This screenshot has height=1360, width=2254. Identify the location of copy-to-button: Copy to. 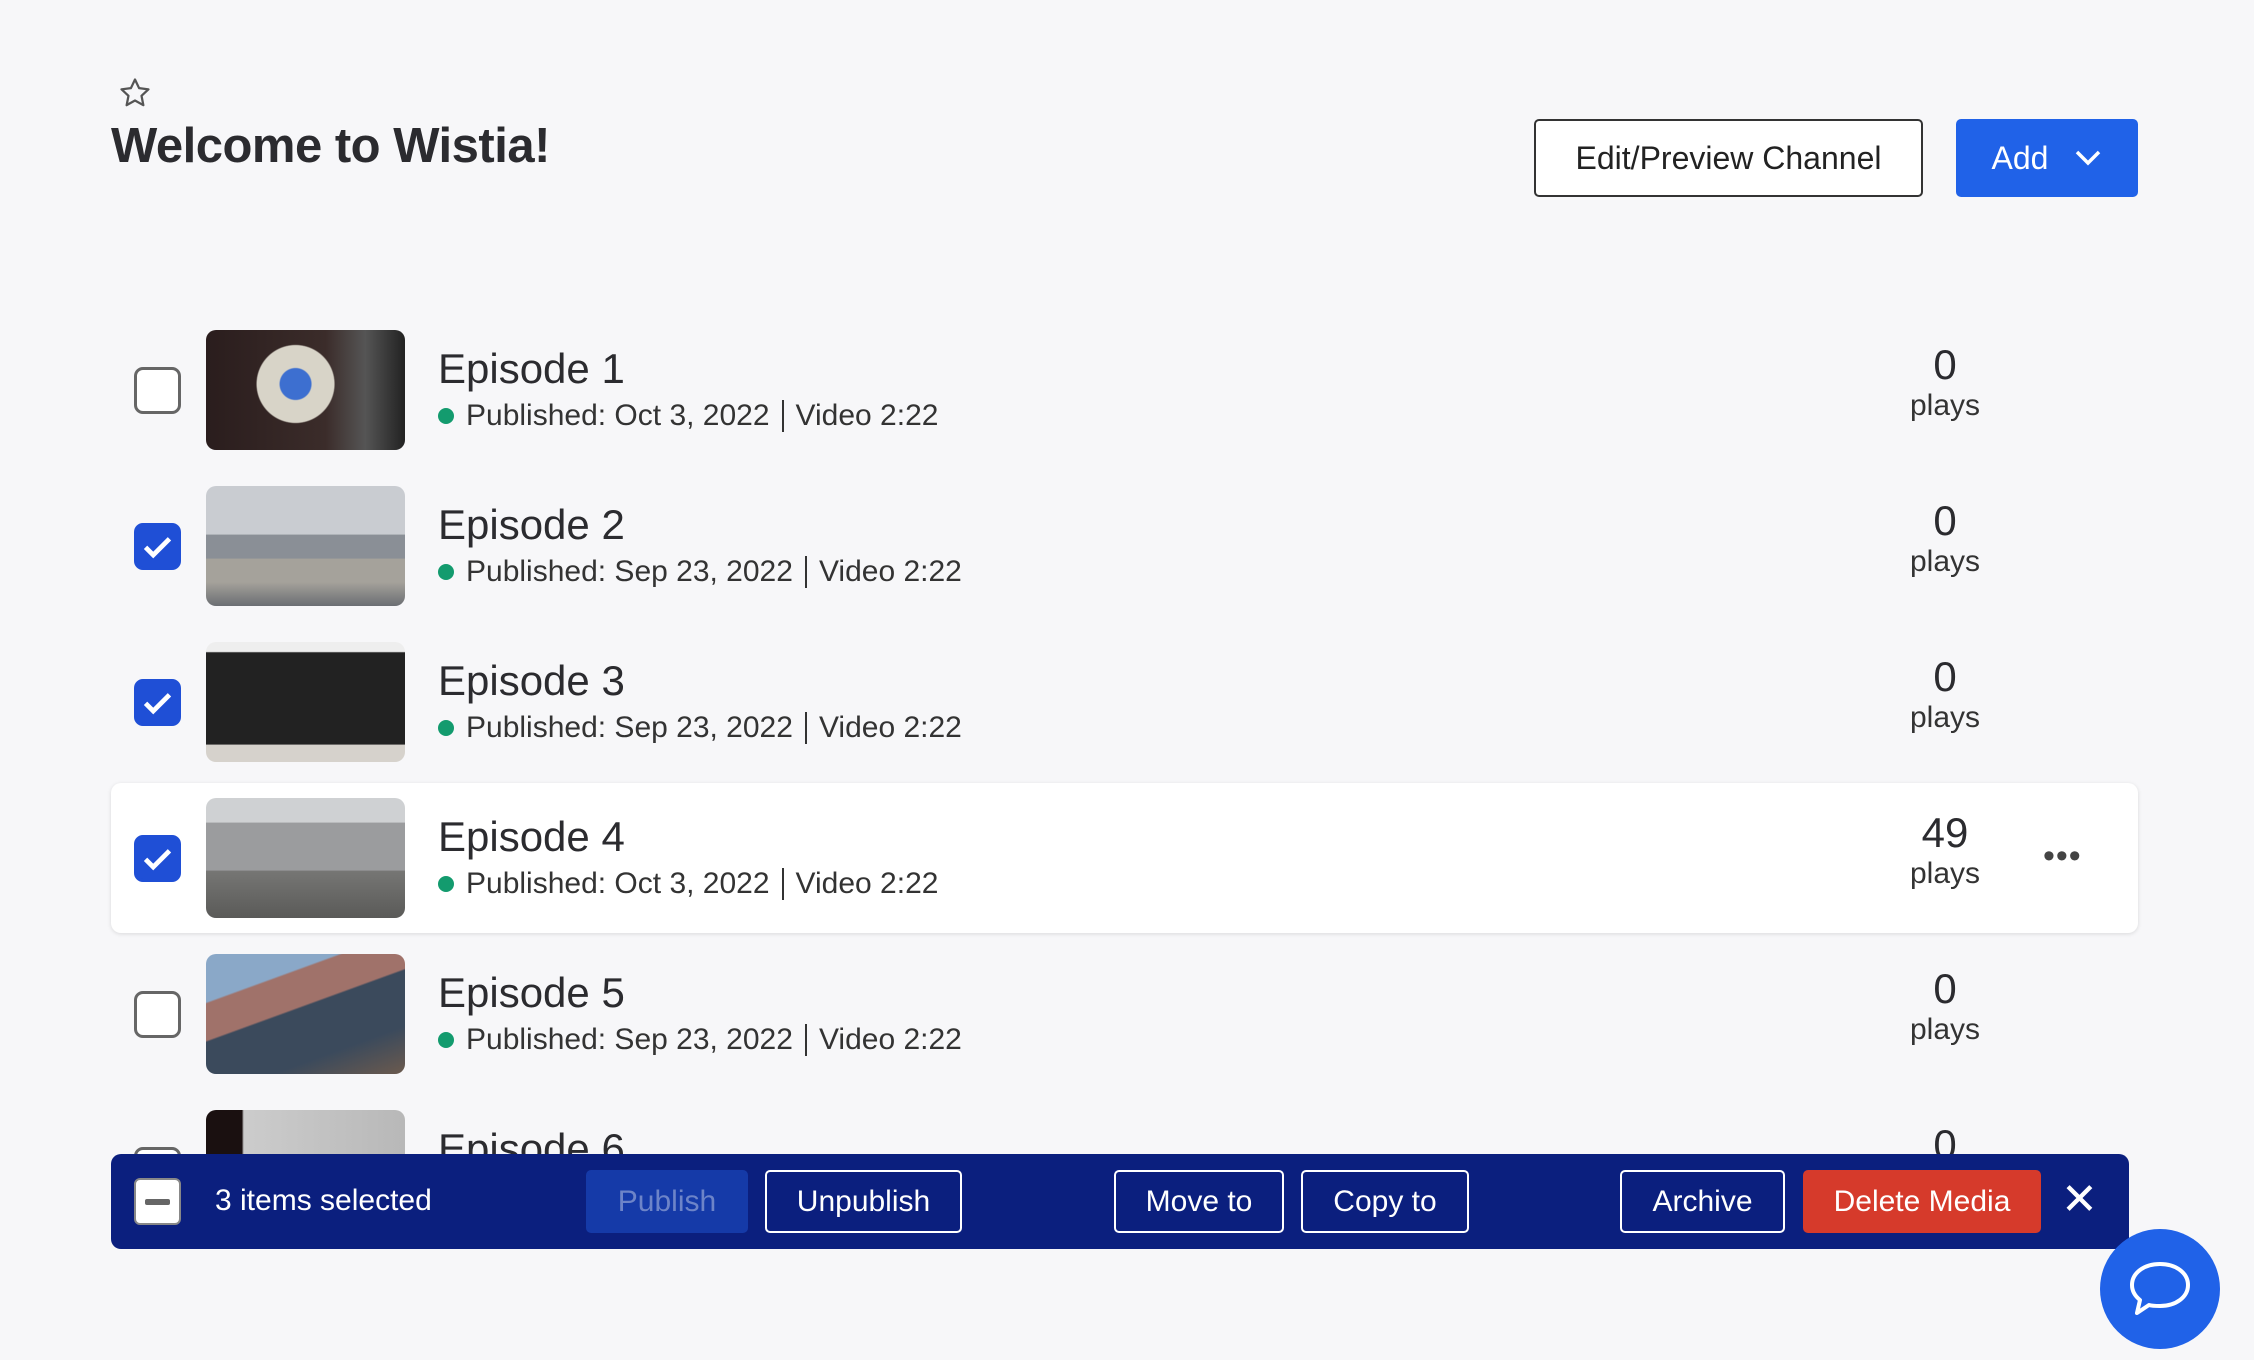
(1385, 1201).